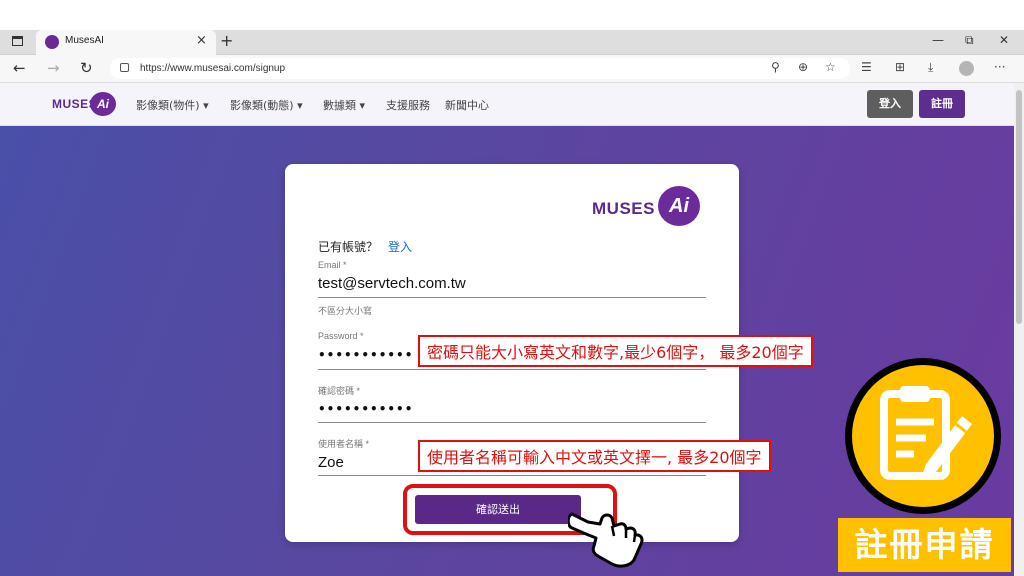  Describe the element at coordinates (594, 456) in the screenshot. I see `username-rule-callout: 使用者名稱可輸入中文或英文擇一, 最多20個字` at that location.